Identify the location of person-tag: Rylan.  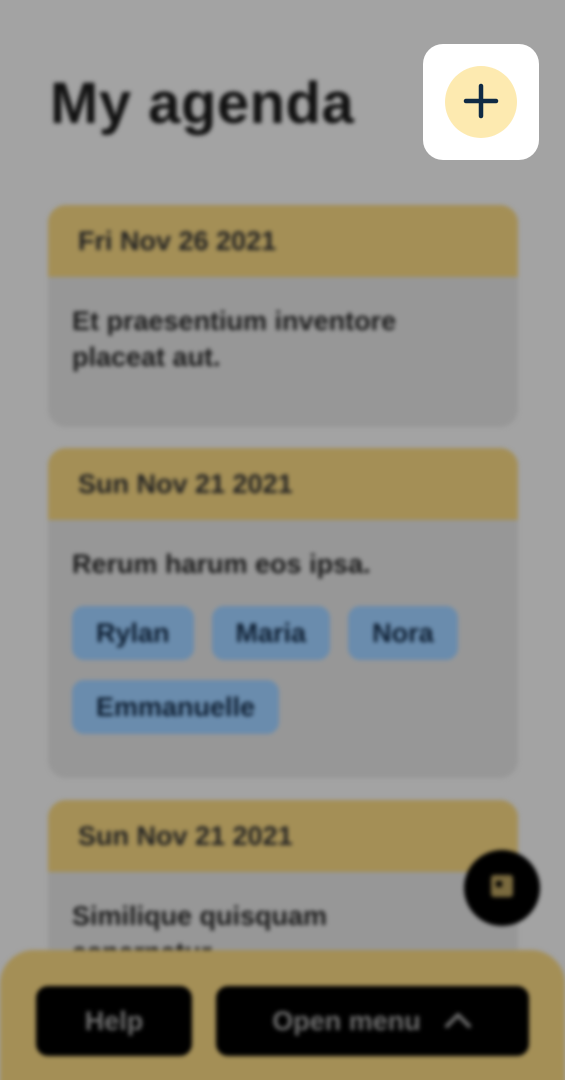
(133, 633).